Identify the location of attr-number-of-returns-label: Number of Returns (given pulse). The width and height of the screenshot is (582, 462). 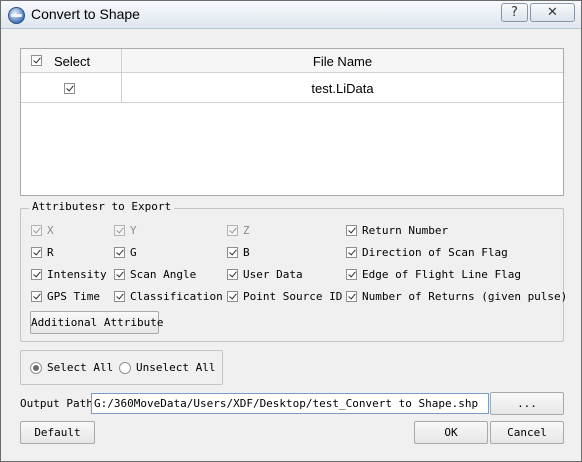
(465, 296).